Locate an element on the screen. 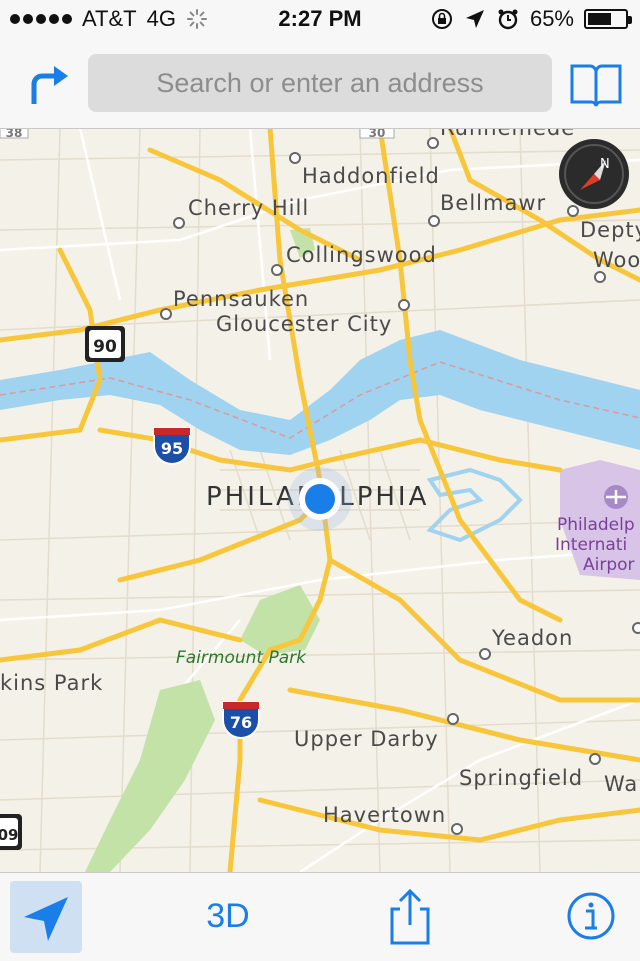 The width and height of the screenshot is (640, 961). map-bottom-toolbar: 3D is located at coordinates (320, 916).